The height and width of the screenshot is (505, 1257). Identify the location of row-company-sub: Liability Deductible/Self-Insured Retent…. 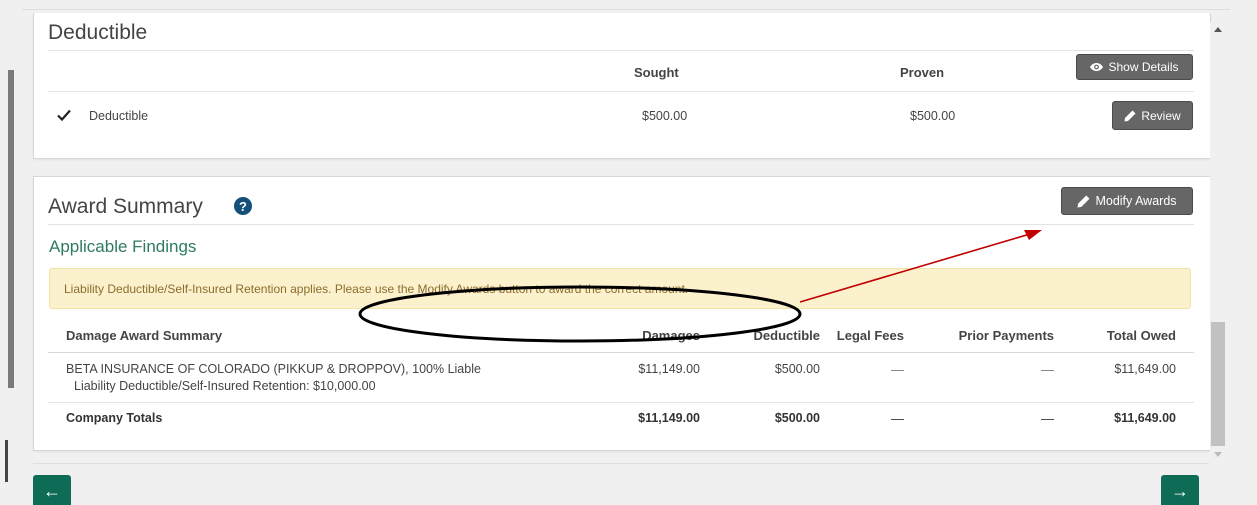
(225, 386).